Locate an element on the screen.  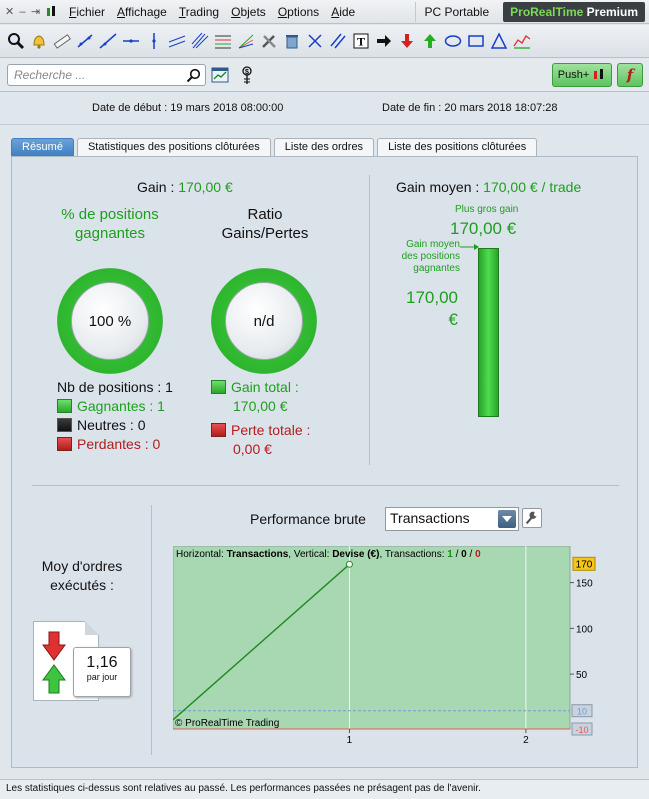
x-tick-label: 1 is located at coordinates (350, 740).